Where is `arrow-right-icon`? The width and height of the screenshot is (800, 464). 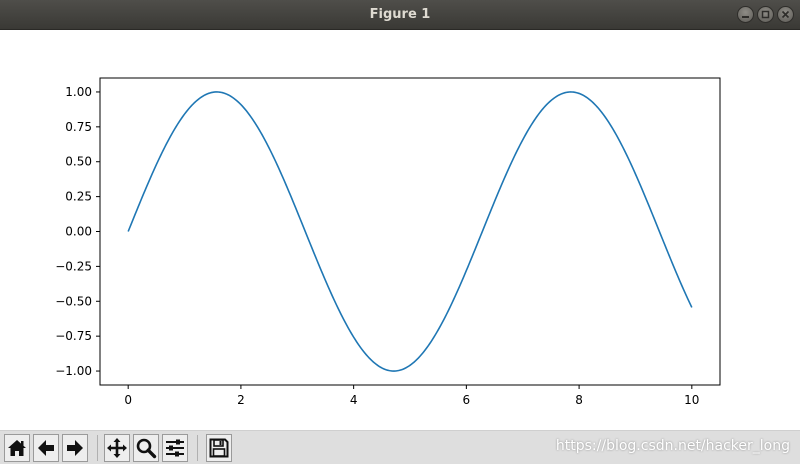 arrow-right-icon is located at coordinates (75, 448).